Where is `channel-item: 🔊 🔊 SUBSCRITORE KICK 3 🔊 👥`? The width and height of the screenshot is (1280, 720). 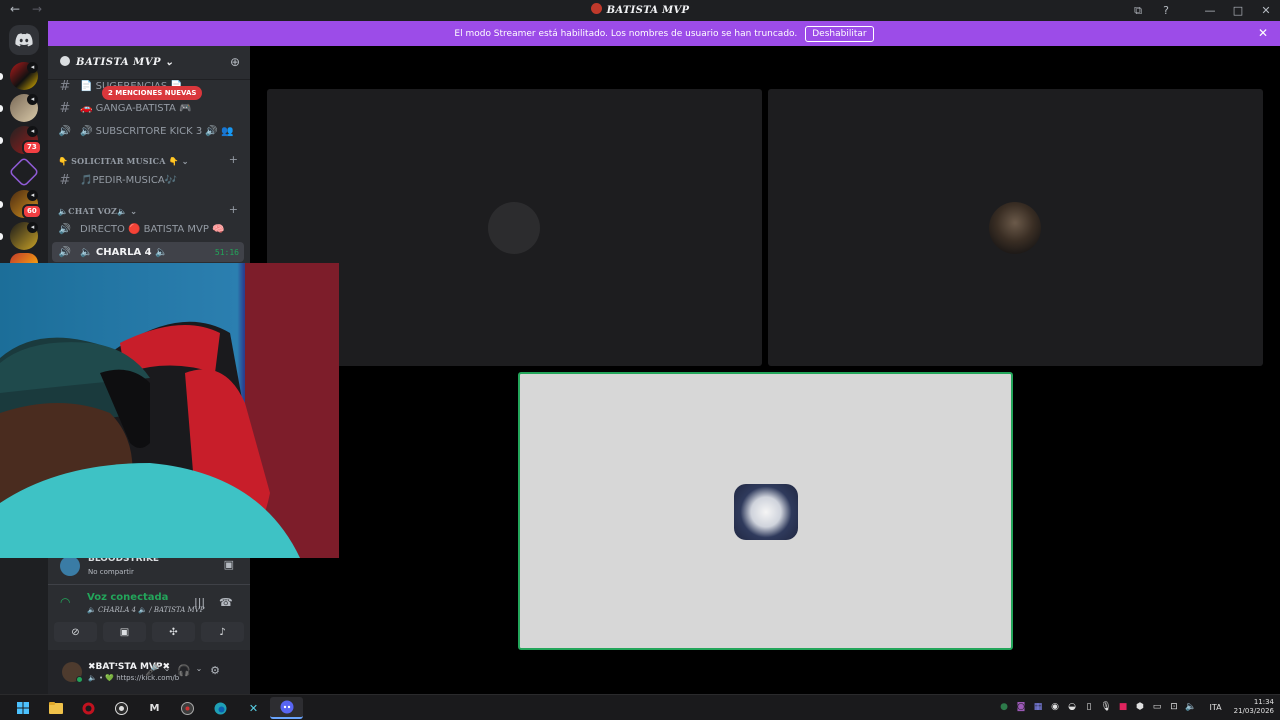
channel-item: 🔊 🔊 SUBSCRITORE KICK 3 🔊 👥 is located at coordinates (148, 131).